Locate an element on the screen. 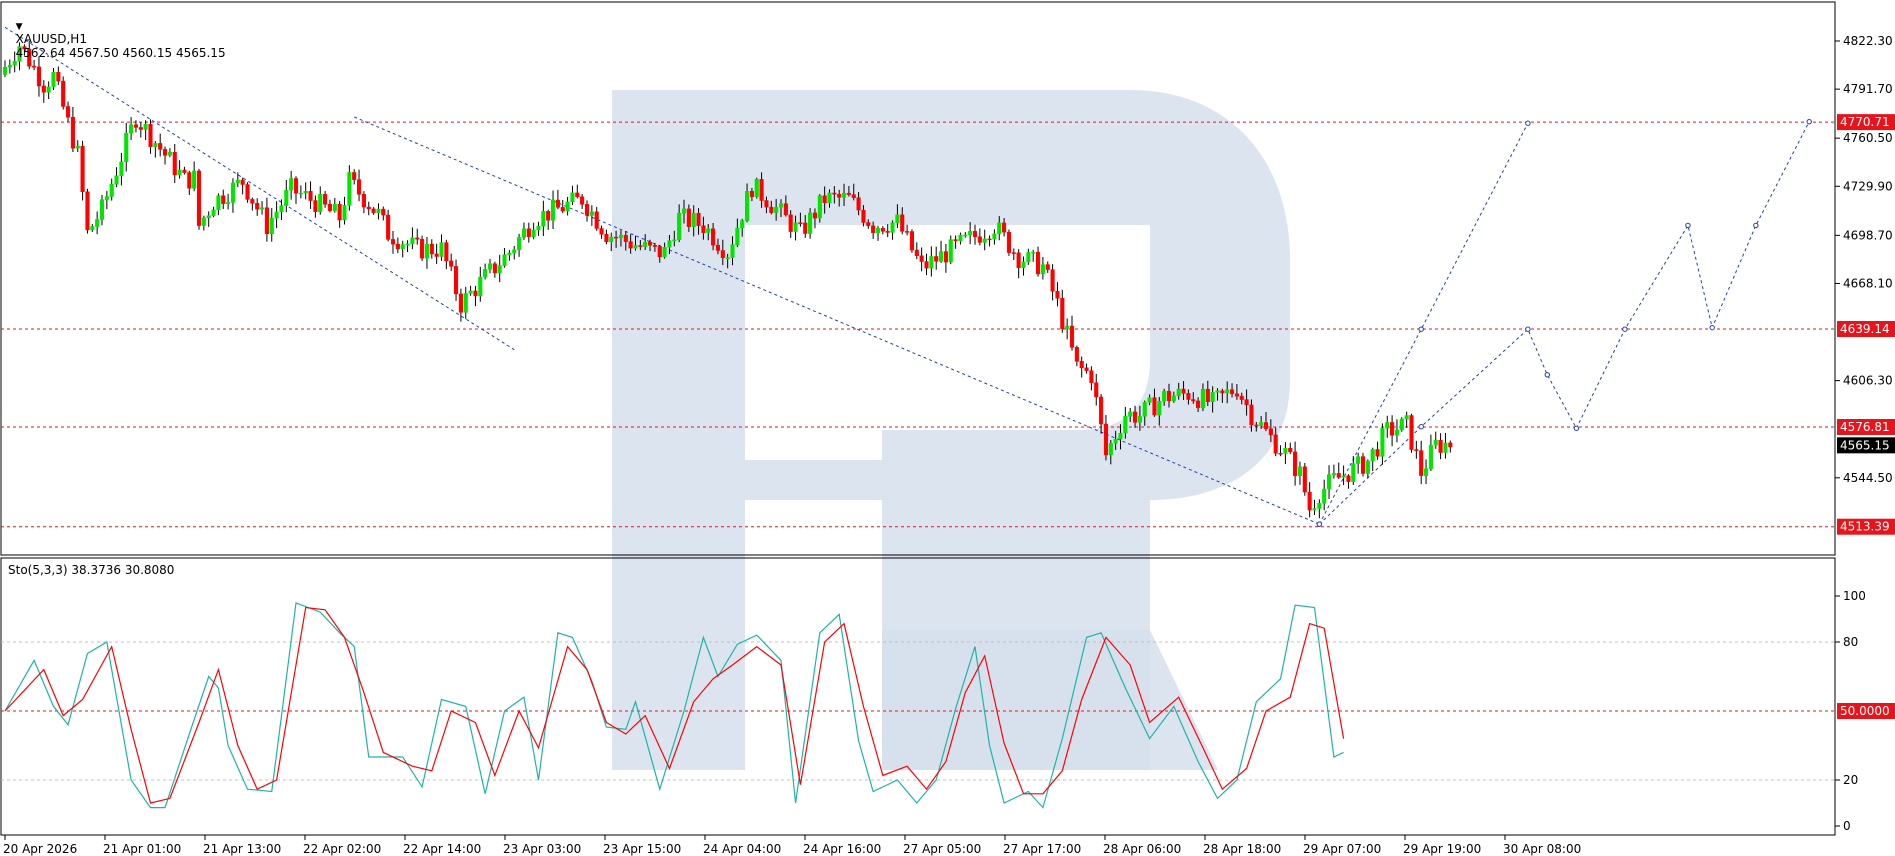 The height and width of the screenshot is (856, 1895). level-label: 4576.81 is located at coordinates (1865, 427).